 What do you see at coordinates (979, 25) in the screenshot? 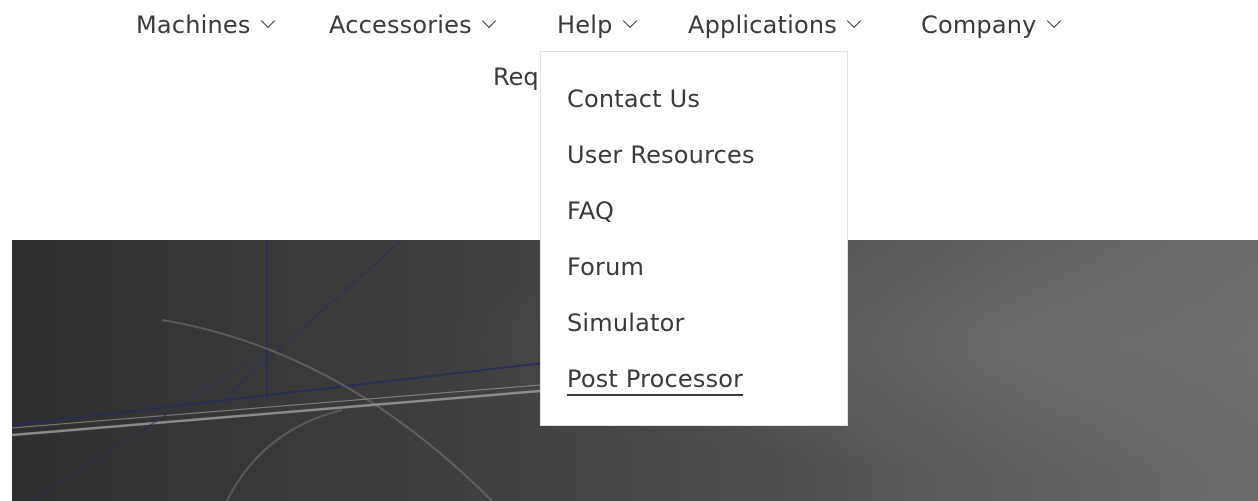
I see `nav-item-label: Company` at bounding box center [979, 25].